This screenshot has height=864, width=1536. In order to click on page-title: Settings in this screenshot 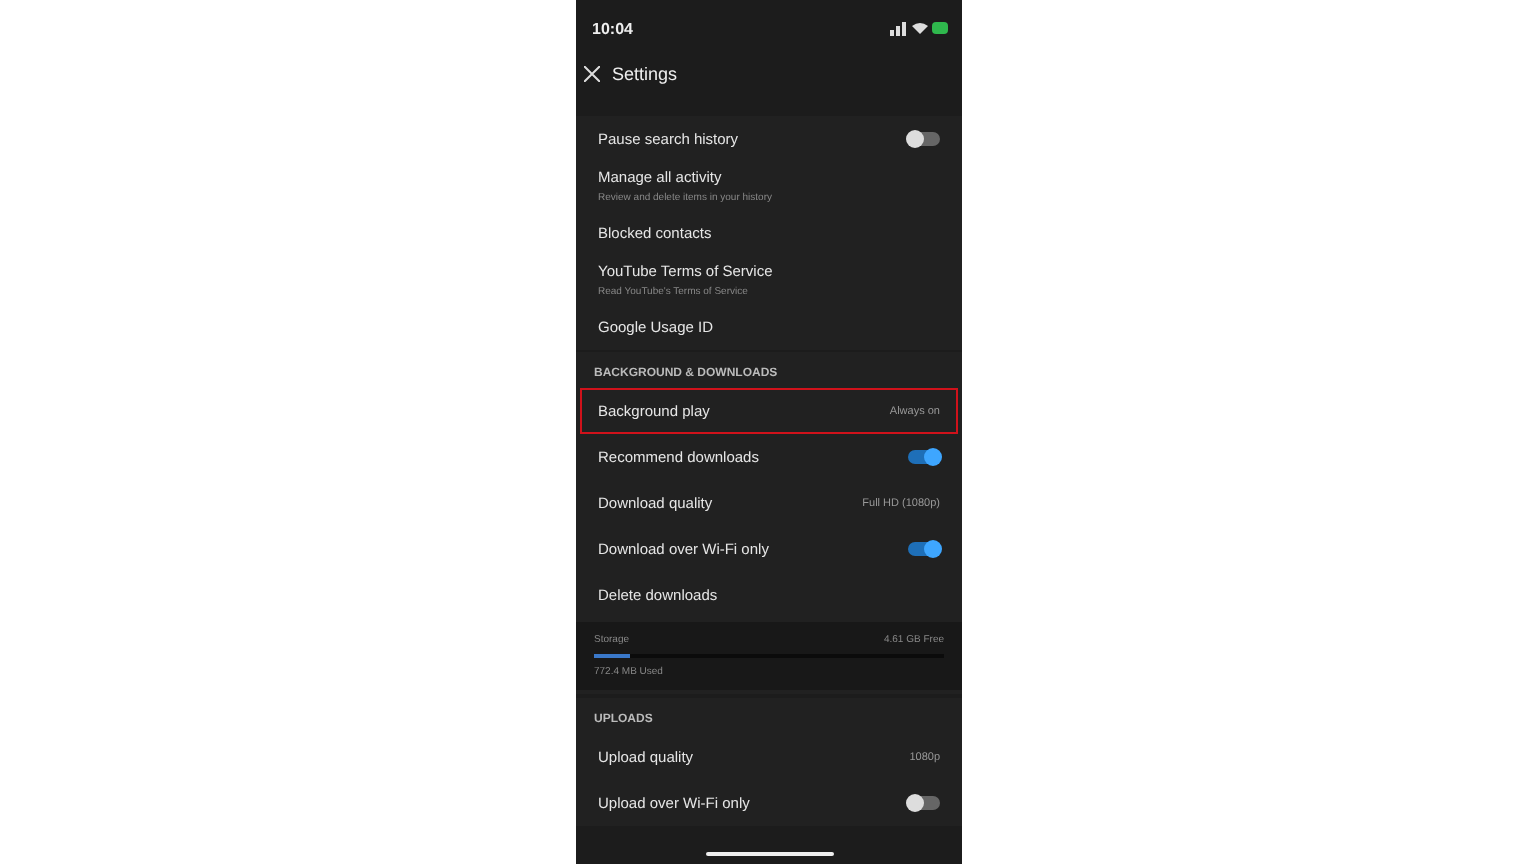, I will do `click(645, 74)`.